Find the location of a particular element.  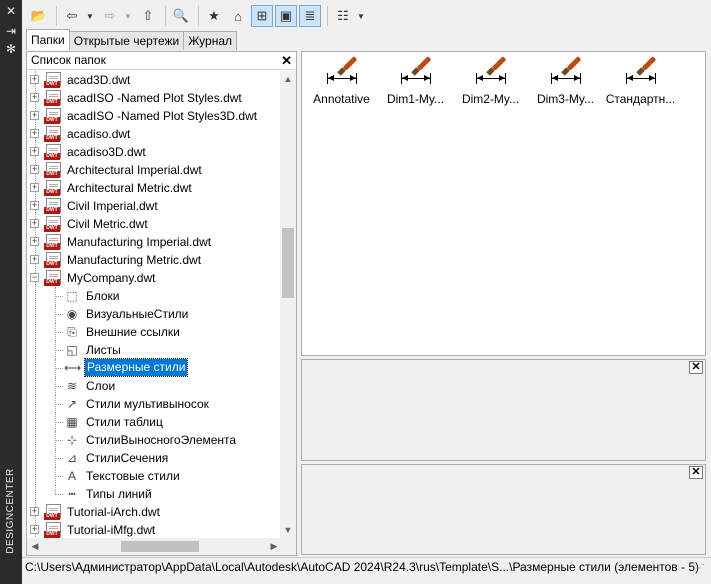

back-dropdown: ▼ is located at coordinates (90, 16).